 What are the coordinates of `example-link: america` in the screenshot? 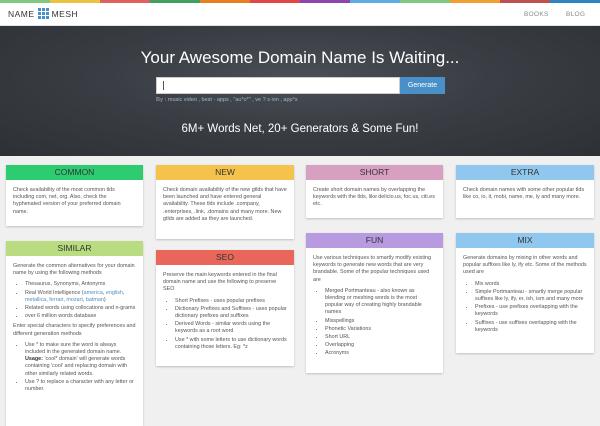 It's located at (93, 293).